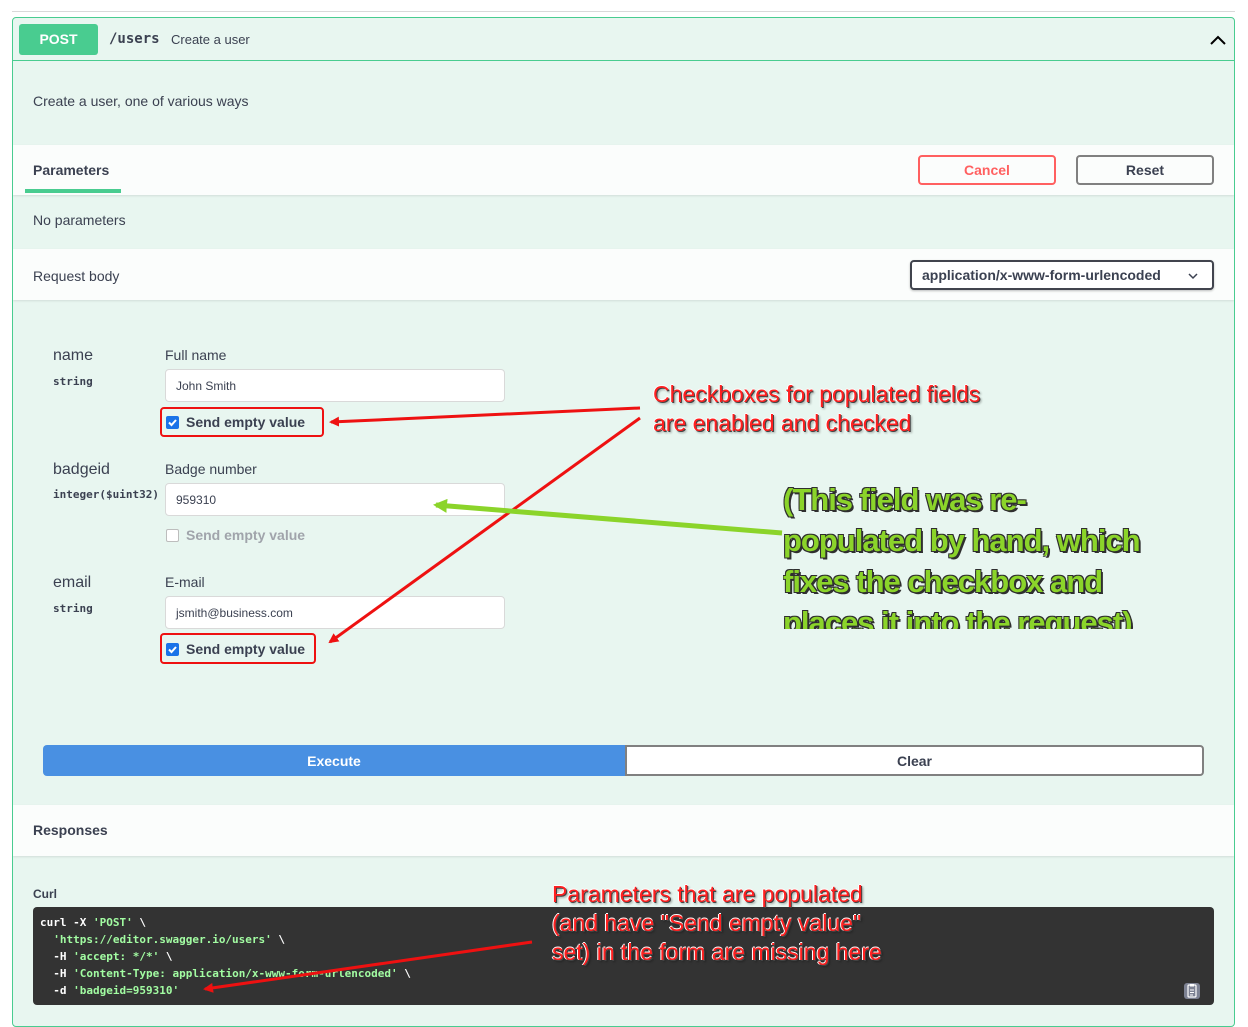 This screenshot has height=1027, width=1248. Describe the element at coordinates (81, 469) in the screenshot. I see `param-name-badgeid: badgeid` at that location.